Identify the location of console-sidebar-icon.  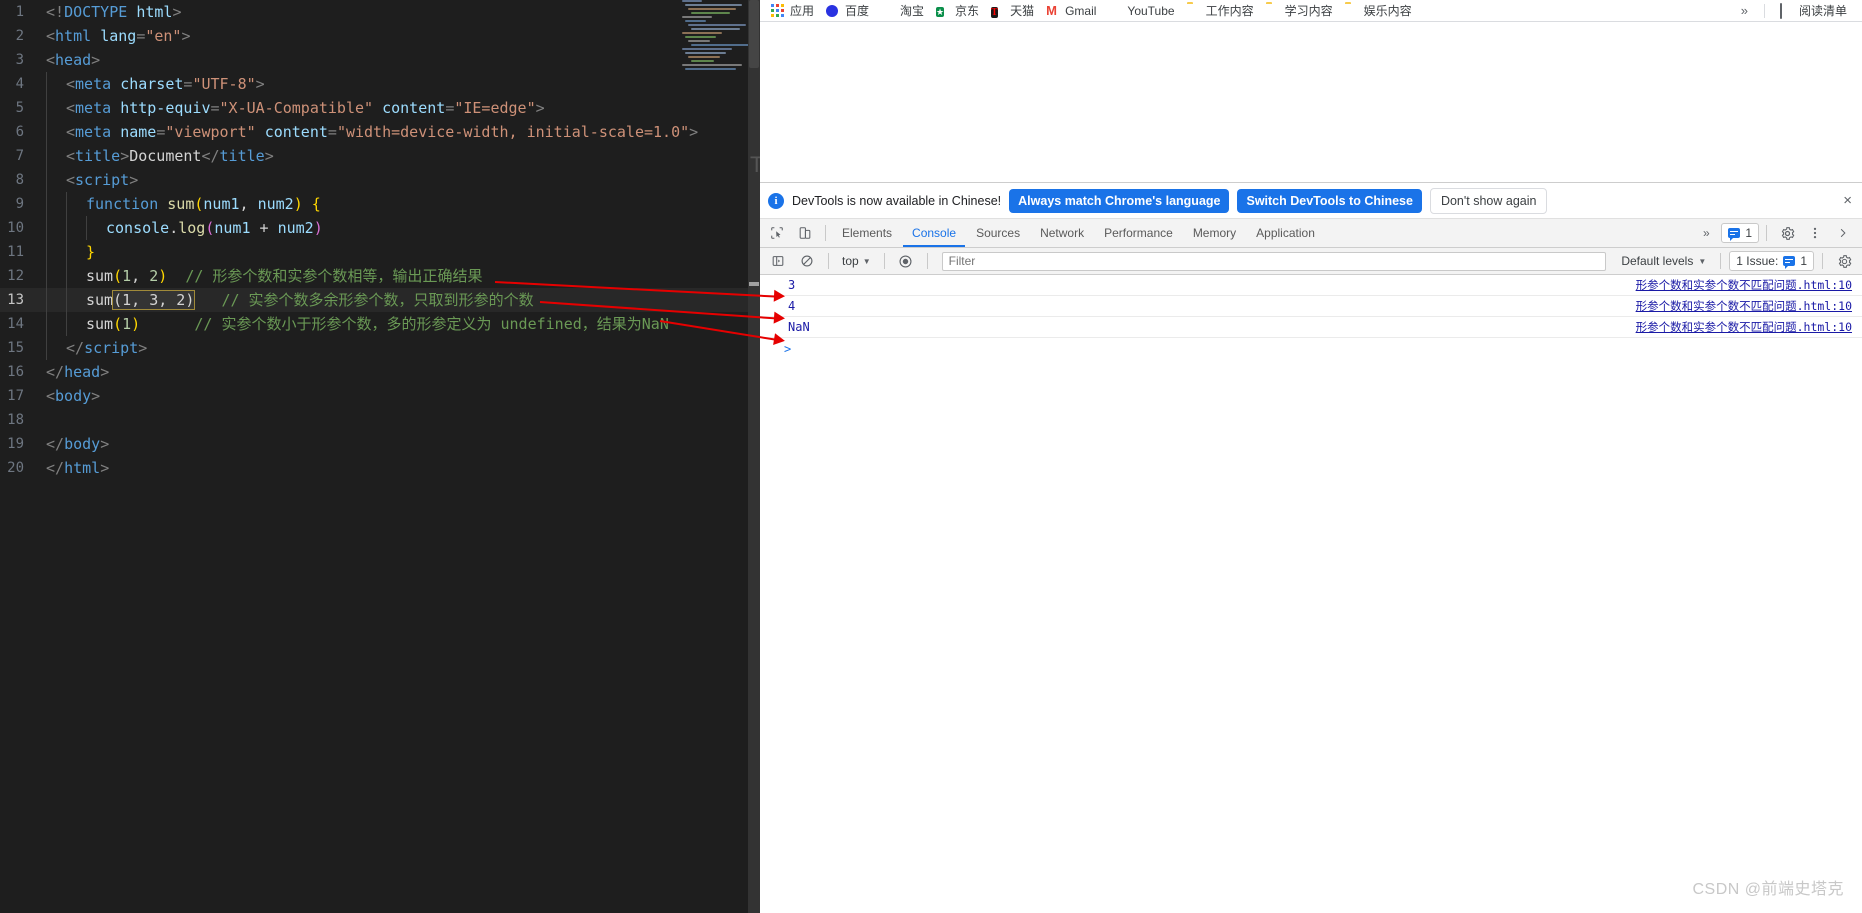
(778, 261).